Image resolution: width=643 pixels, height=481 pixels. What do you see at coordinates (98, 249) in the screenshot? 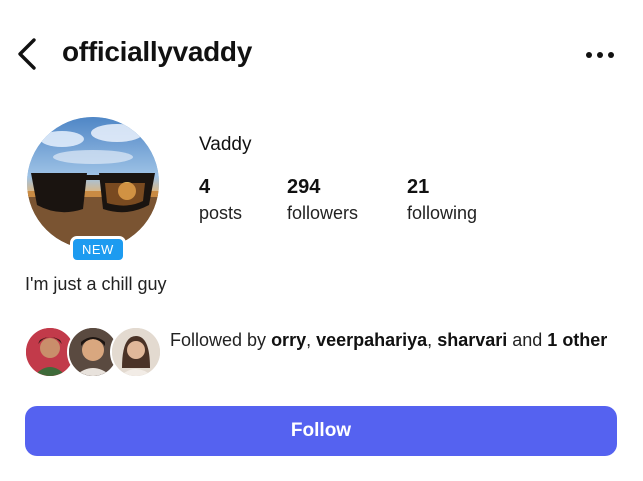
I see `new-badge: NEW` at bounding box center [98, 249].